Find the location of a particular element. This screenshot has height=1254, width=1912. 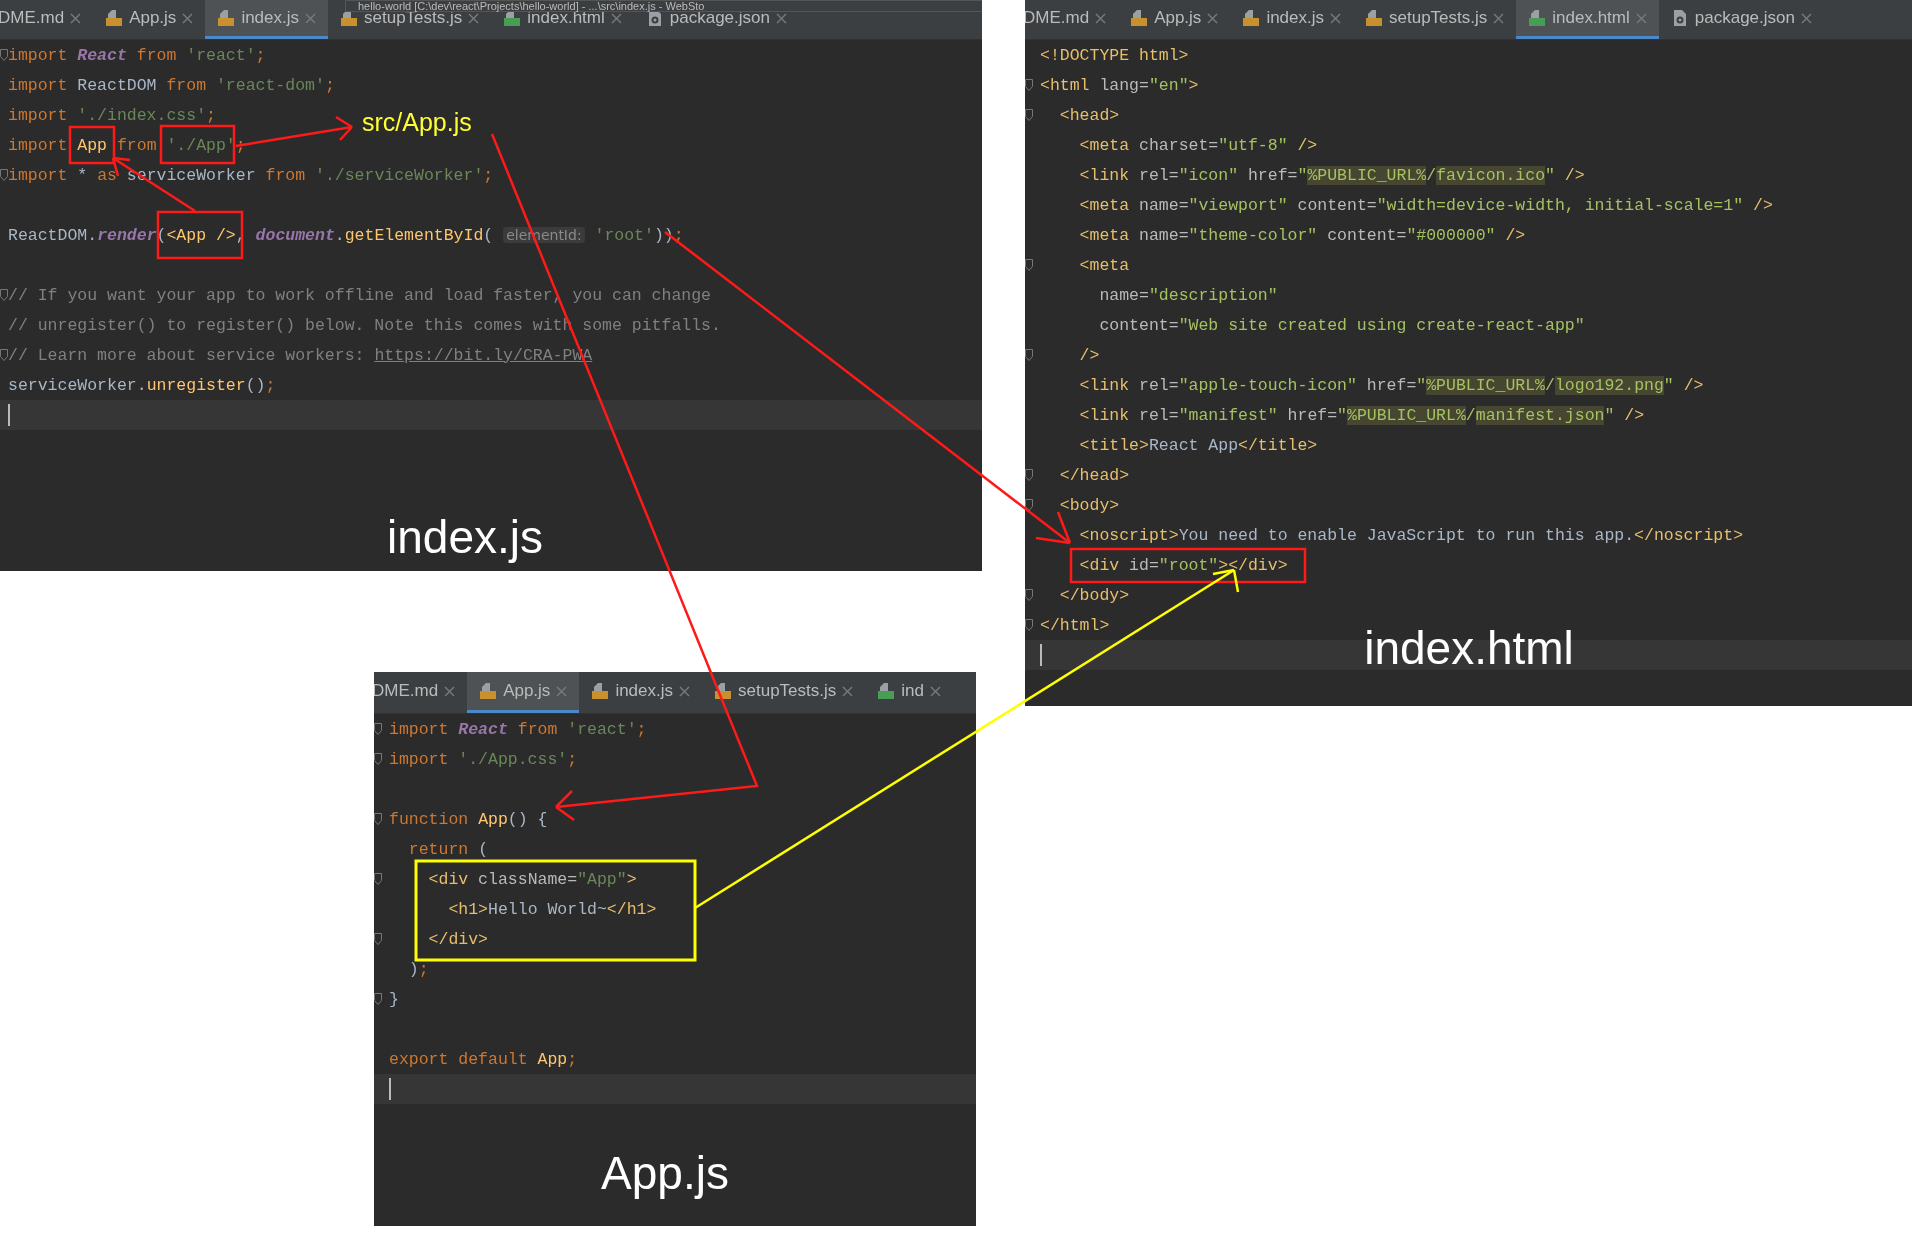

code-line: <html lang="en"> is located at coordinates (1119, 85).